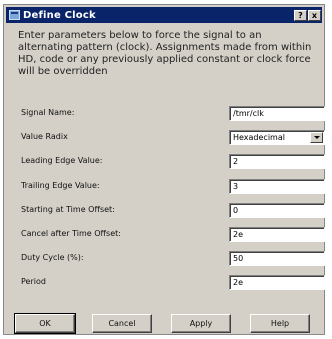 Image resolution: width=332 pixels, height=339 pixels. Describe the element at coordinates (173, 114) in the screenshot. I see `signal-name-row: Signal Name: /tmr/clk` at that location.